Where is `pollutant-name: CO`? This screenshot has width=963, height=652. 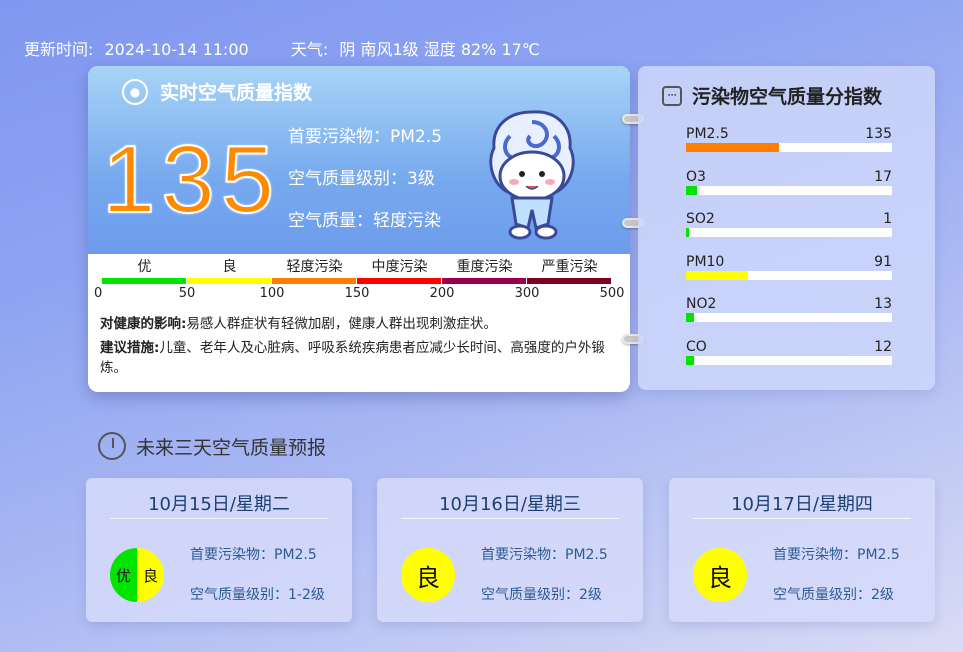 pollutant-name: CO is located at coordinates (696, 346).